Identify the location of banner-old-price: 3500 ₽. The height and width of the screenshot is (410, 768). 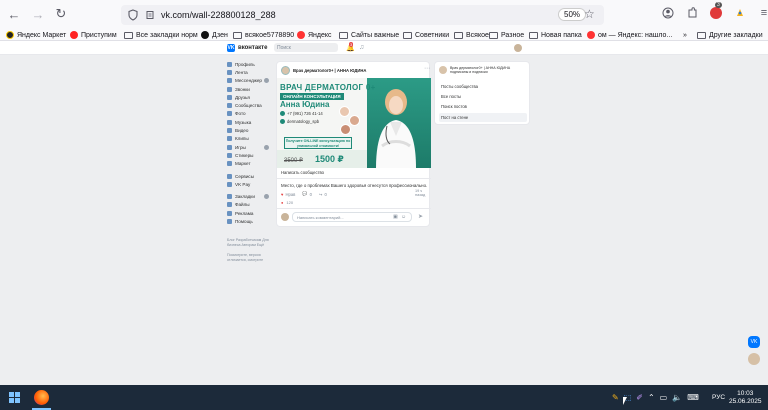
(293, 161).